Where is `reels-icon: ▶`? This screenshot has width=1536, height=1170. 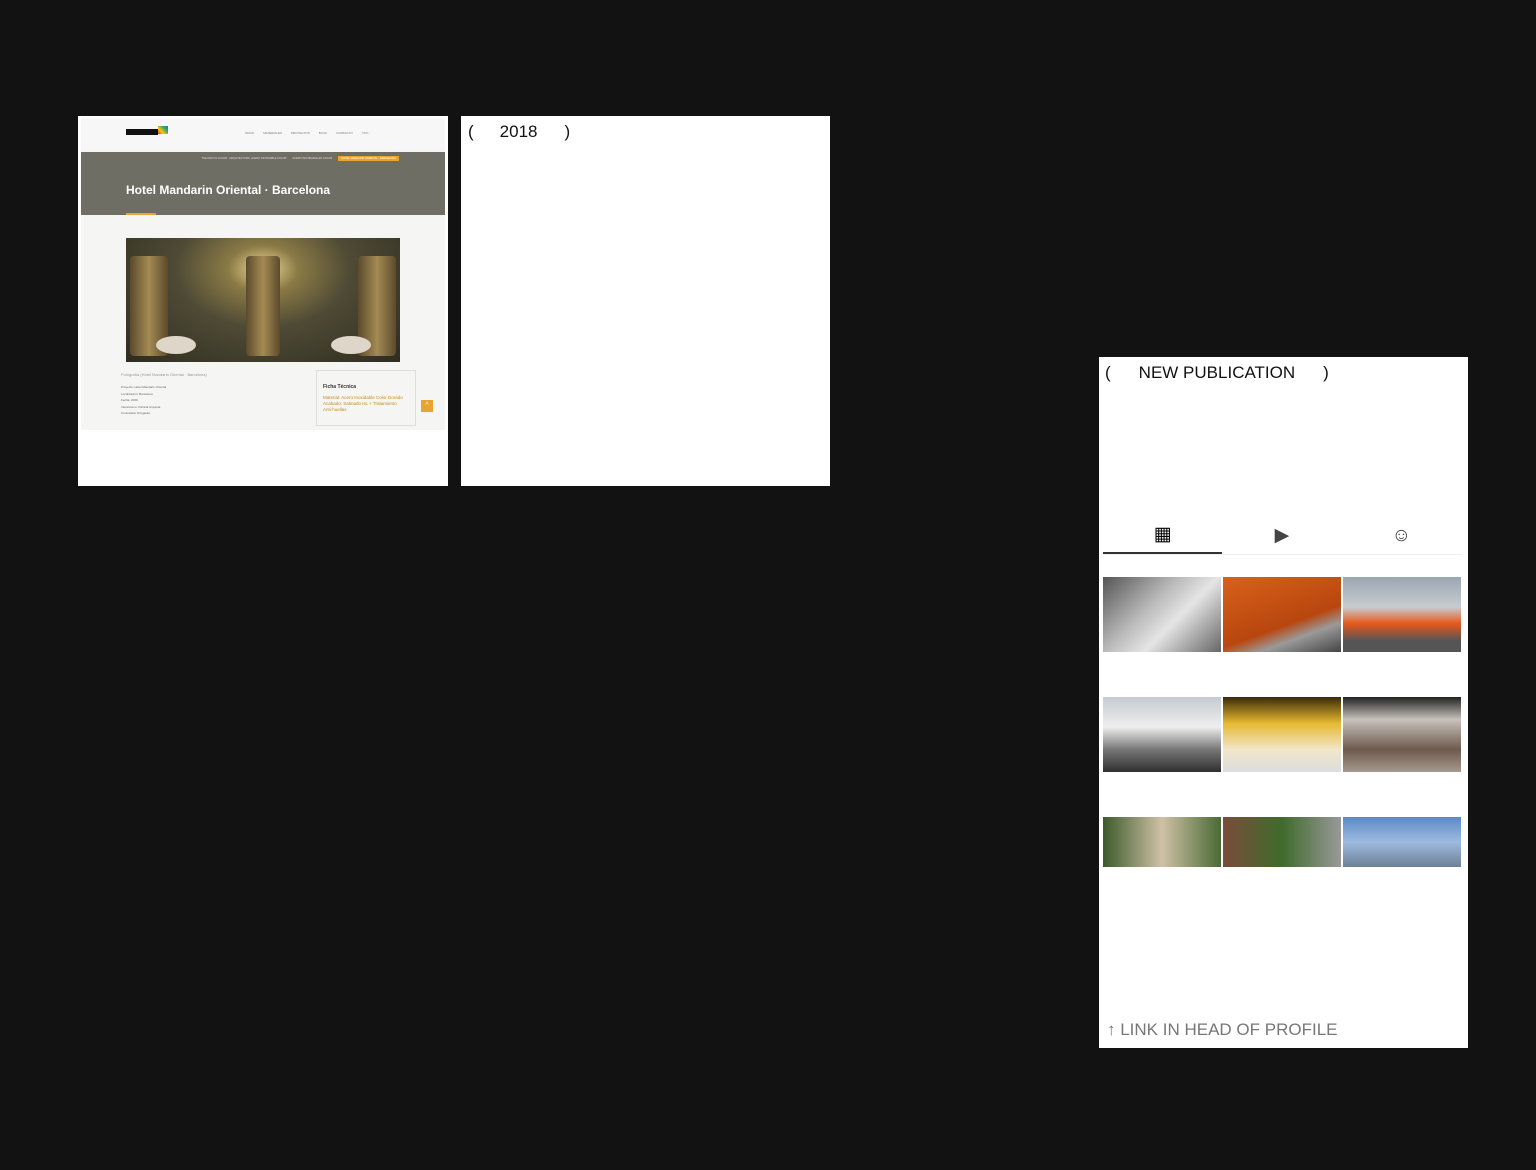
reels-icon: ▶ is located at coordinates (1281, 535).